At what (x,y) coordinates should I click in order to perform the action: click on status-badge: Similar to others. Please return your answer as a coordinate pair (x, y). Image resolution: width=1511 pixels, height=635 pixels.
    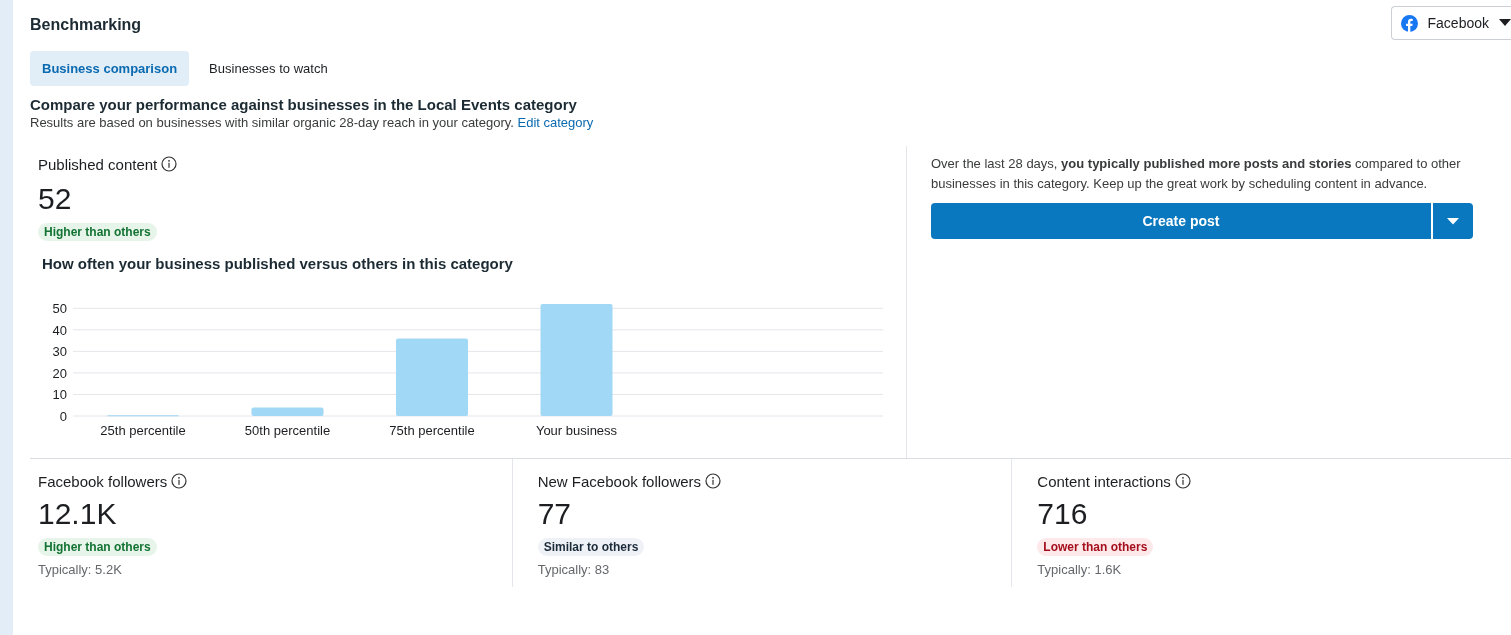
    Looking at the image, I should click on (591, 547).